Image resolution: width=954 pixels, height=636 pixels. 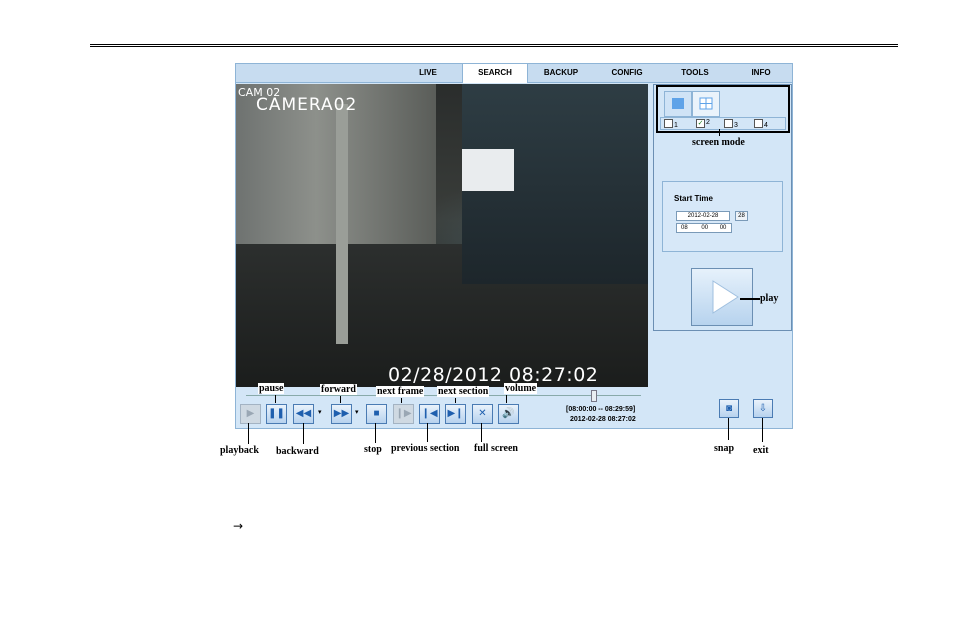 I want to click on backward-annotation: backward, so click(x=297, y=451).